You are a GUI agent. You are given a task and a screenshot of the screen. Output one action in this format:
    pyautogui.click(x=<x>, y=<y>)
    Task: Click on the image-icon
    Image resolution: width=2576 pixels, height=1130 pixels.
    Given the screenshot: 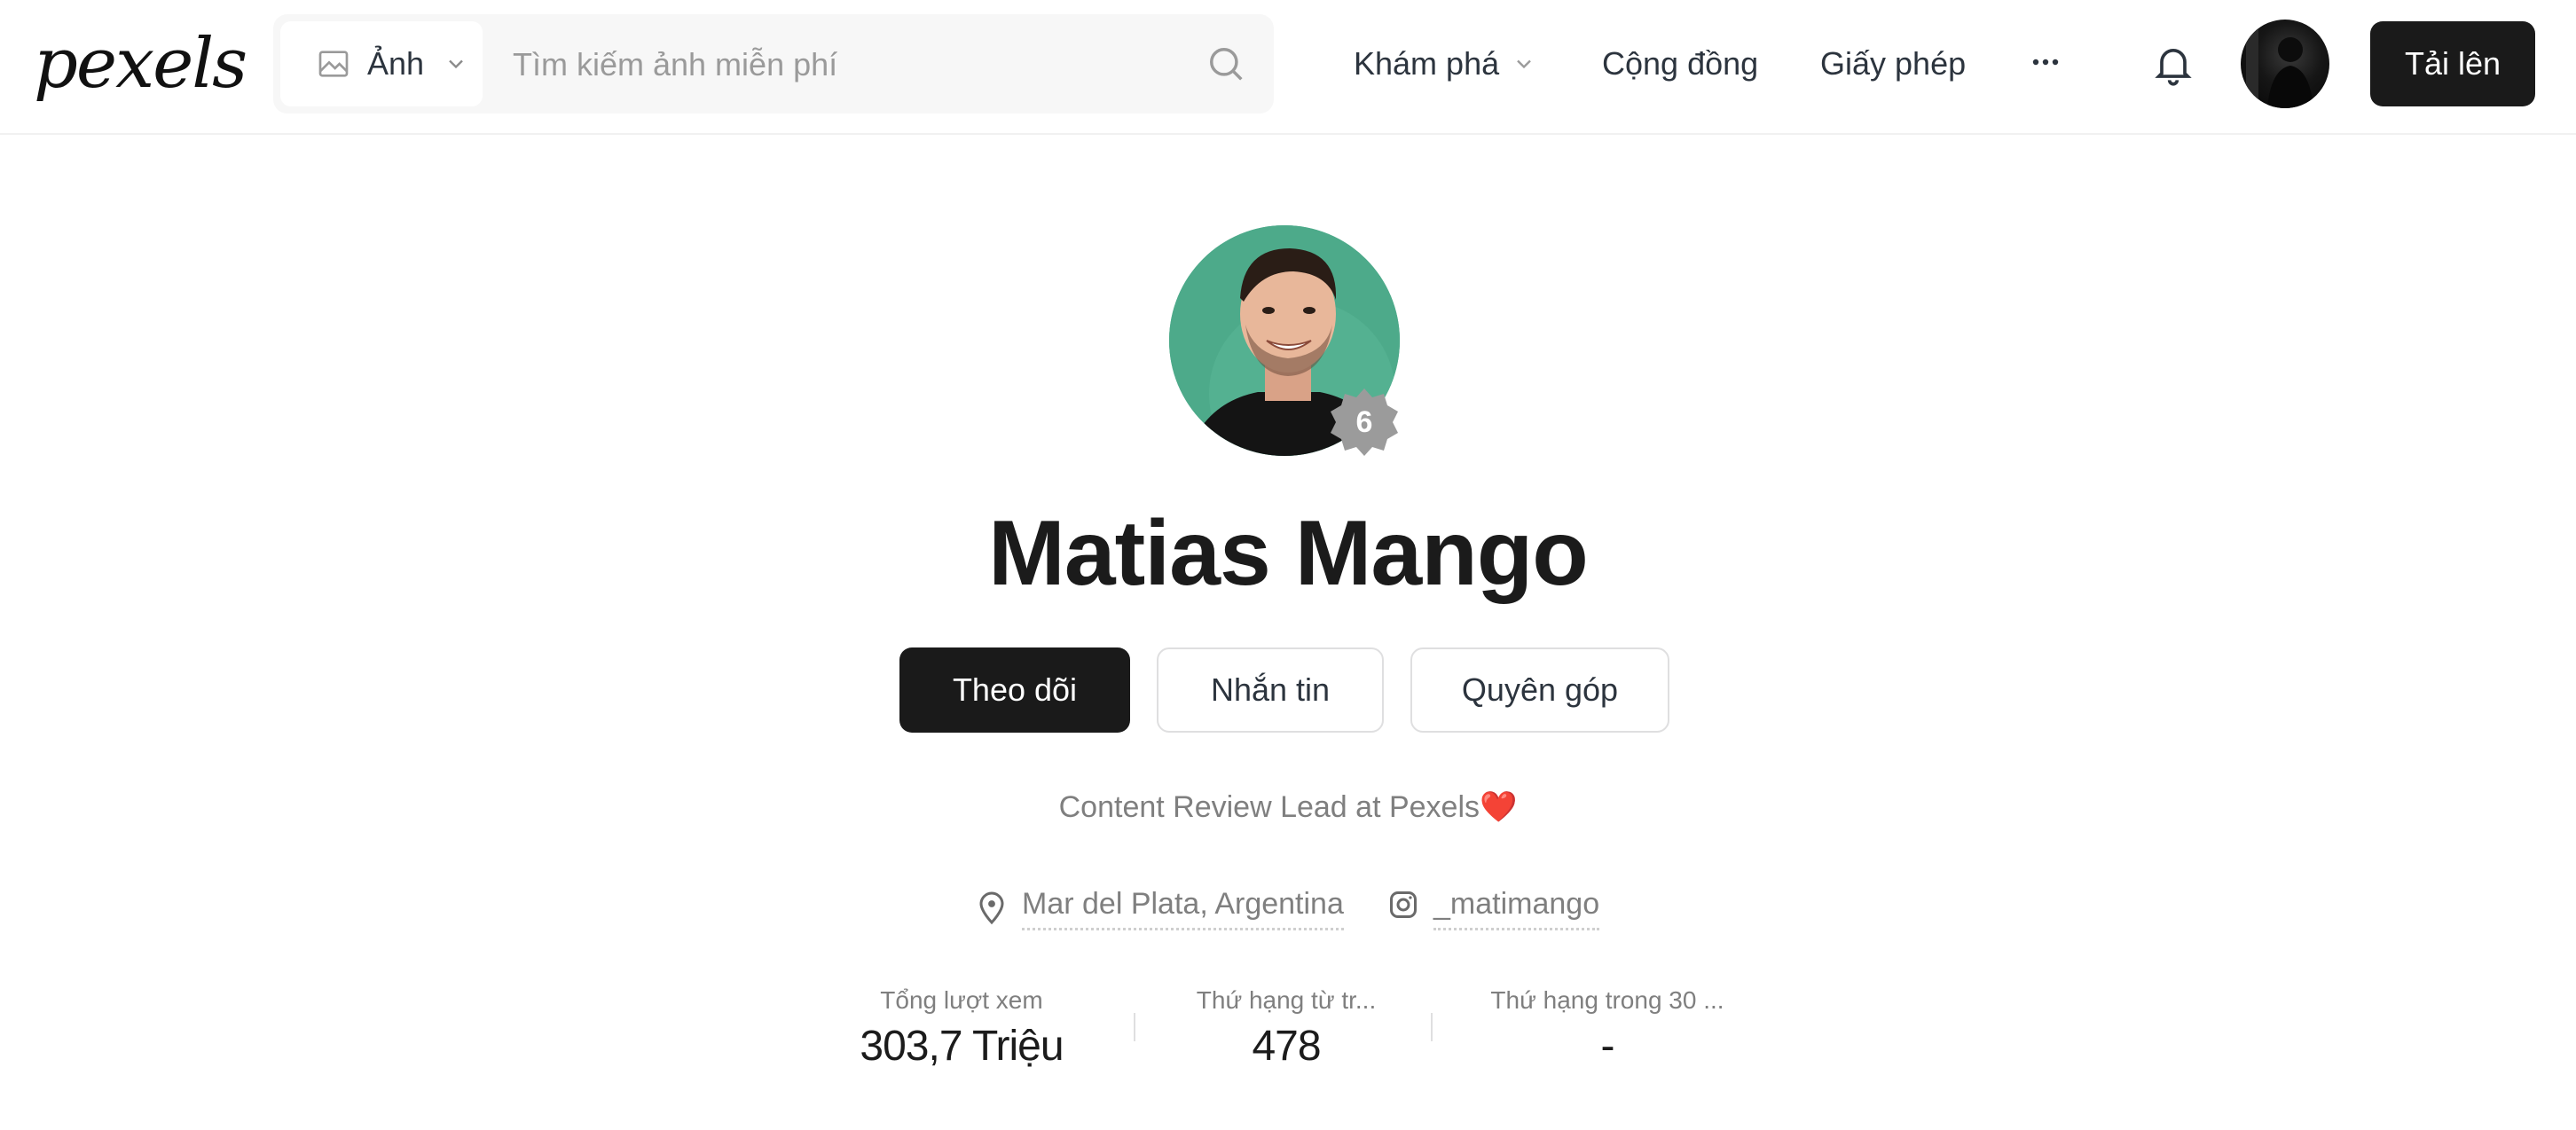 What is the action you would take?
    pyautogui.click(x=333, y=64)
    